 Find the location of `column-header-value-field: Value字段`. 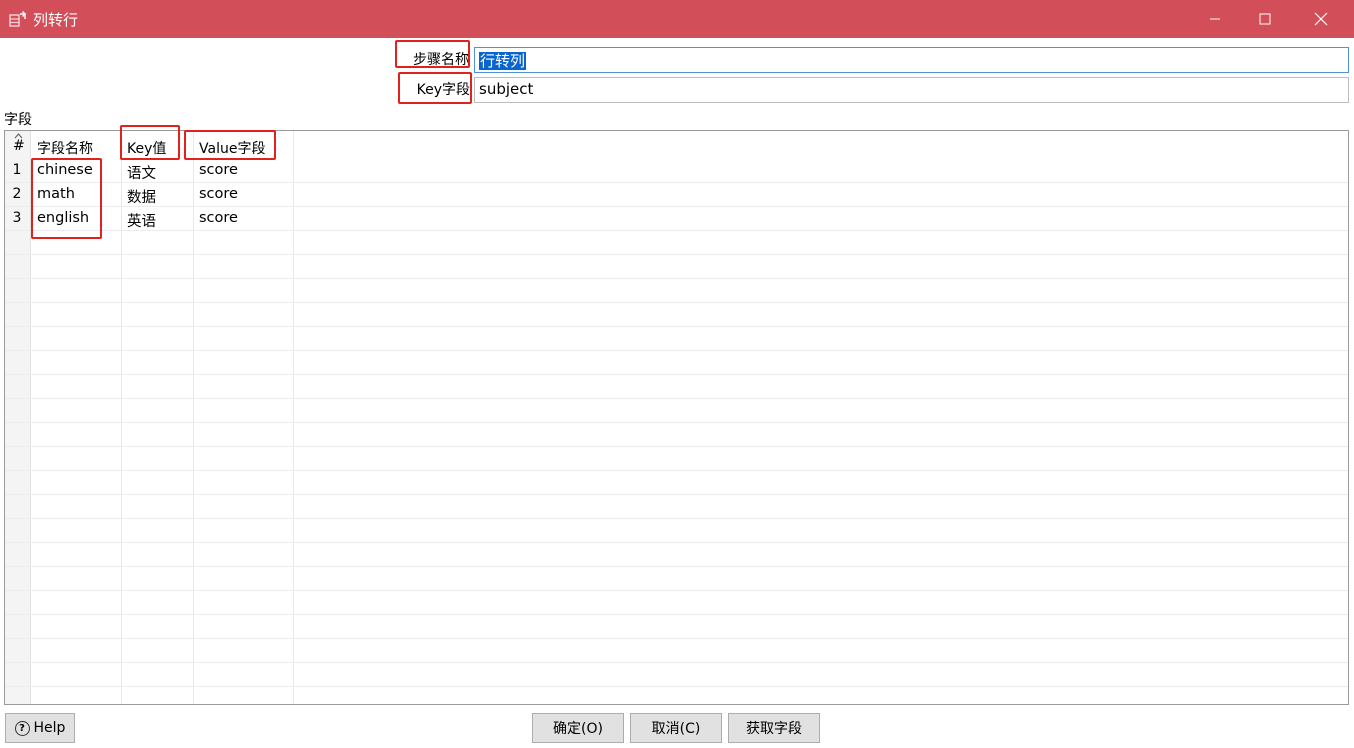

column-header-value-field: Value字段 is located at coordinates (243, 146).